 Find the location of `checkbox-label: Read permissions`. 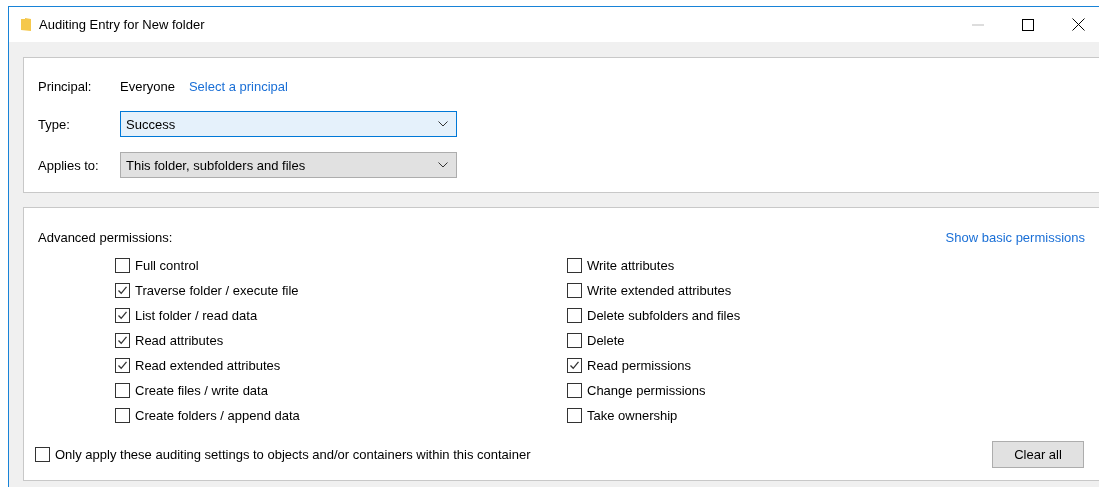

checkbox-label: Read permissions is located at coordinates (639, 365).